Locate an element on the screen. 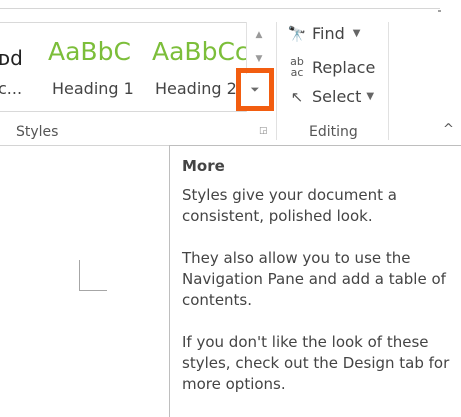 The height and width of the screenshot is (417, 461). replace-button: ab ac Replace is located at coordinates (330, 67).